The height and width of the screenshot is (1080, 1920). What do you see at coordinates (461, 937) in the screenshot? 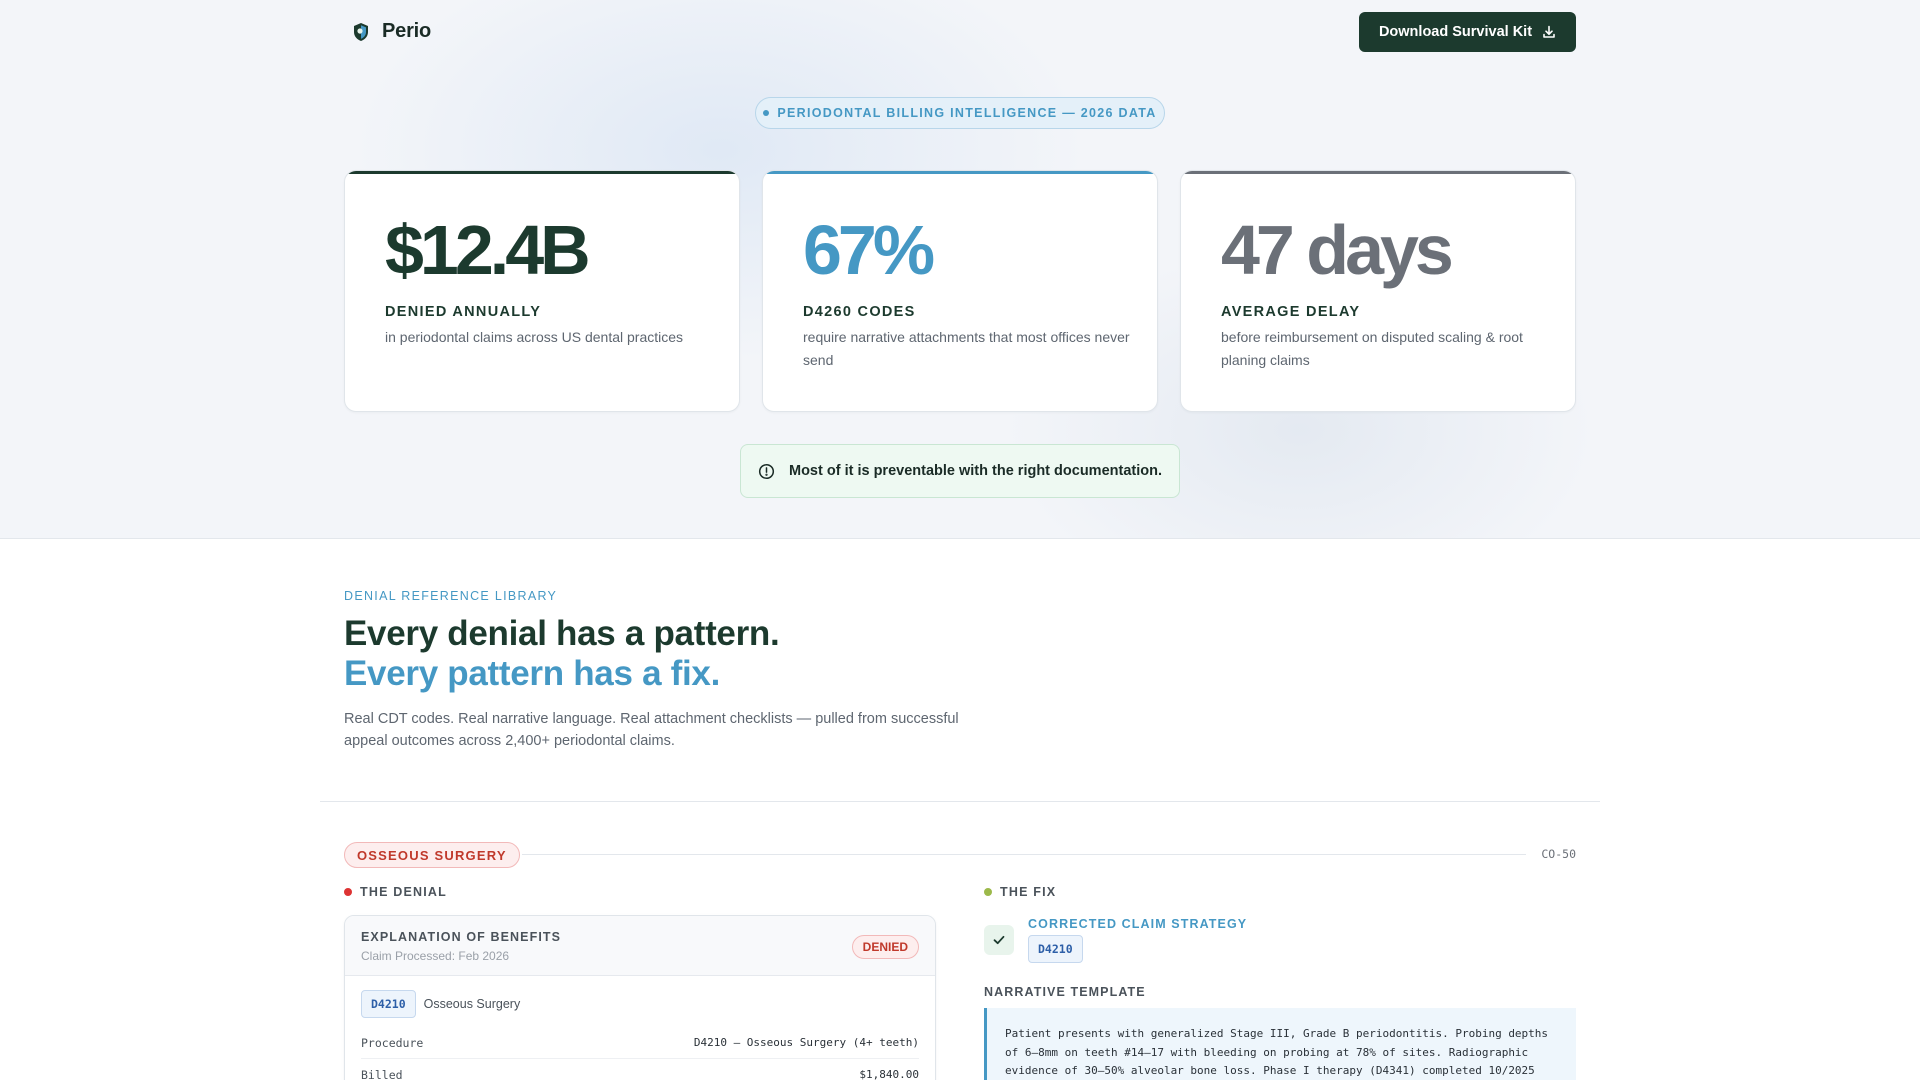
I see `eob-title: EXPLANATION OF BENEFITS` at bounding box center [461, 937].